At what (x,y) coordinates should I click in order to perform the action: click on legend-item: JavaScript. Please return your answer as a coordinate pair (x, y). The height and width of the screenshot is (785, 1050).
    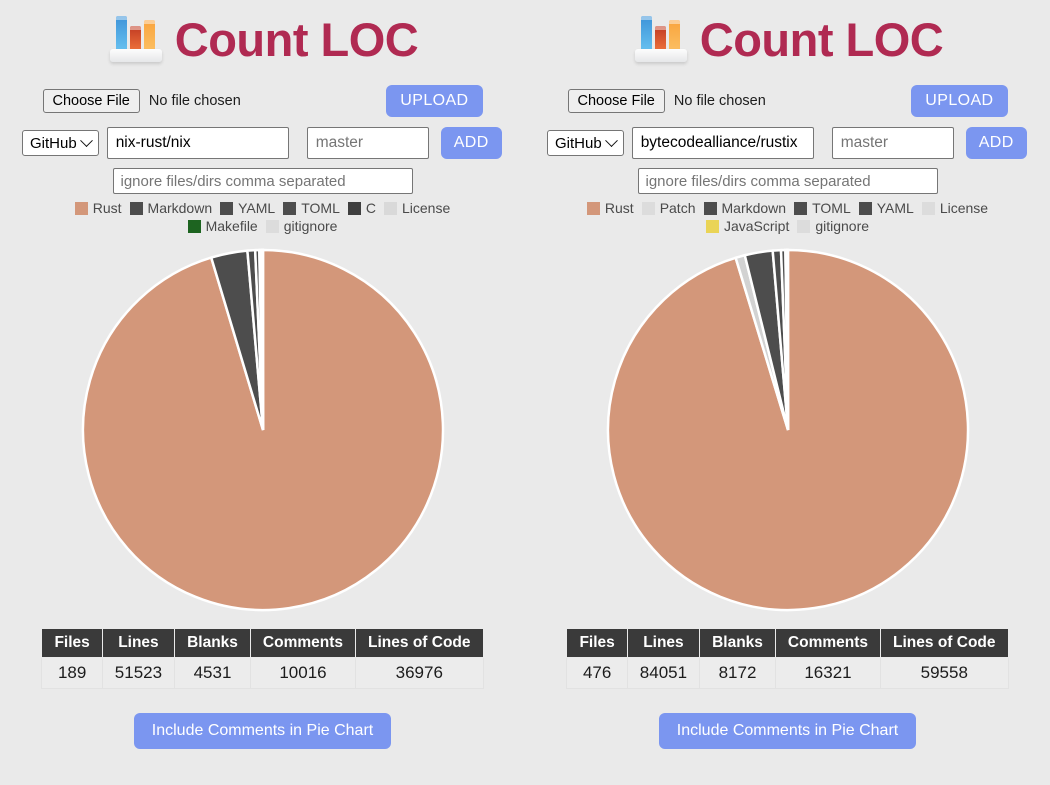
    Looking at the image, I should click on (747, 226).